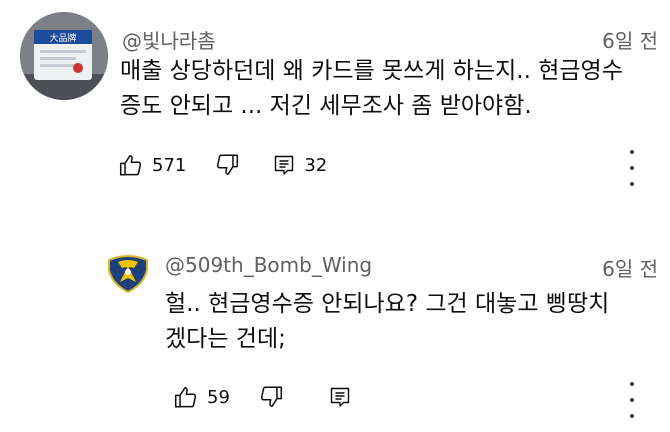 The image size is (670, 432). Describe the element at coordinates (326, 106) in the screenshot. I see `comment-text-line: 증도 안되고 ... 저긴 세무조사 좀 받아야함.` at that location.